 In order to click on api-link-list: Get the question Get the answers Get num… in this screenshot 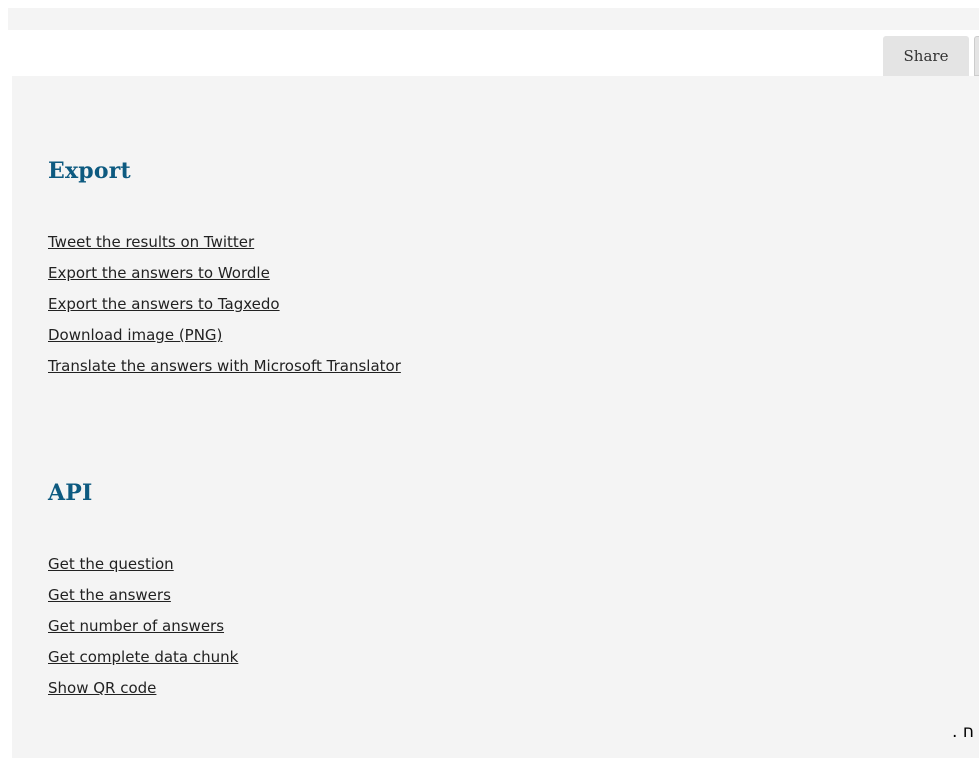, I will do `click(143, 632)`.